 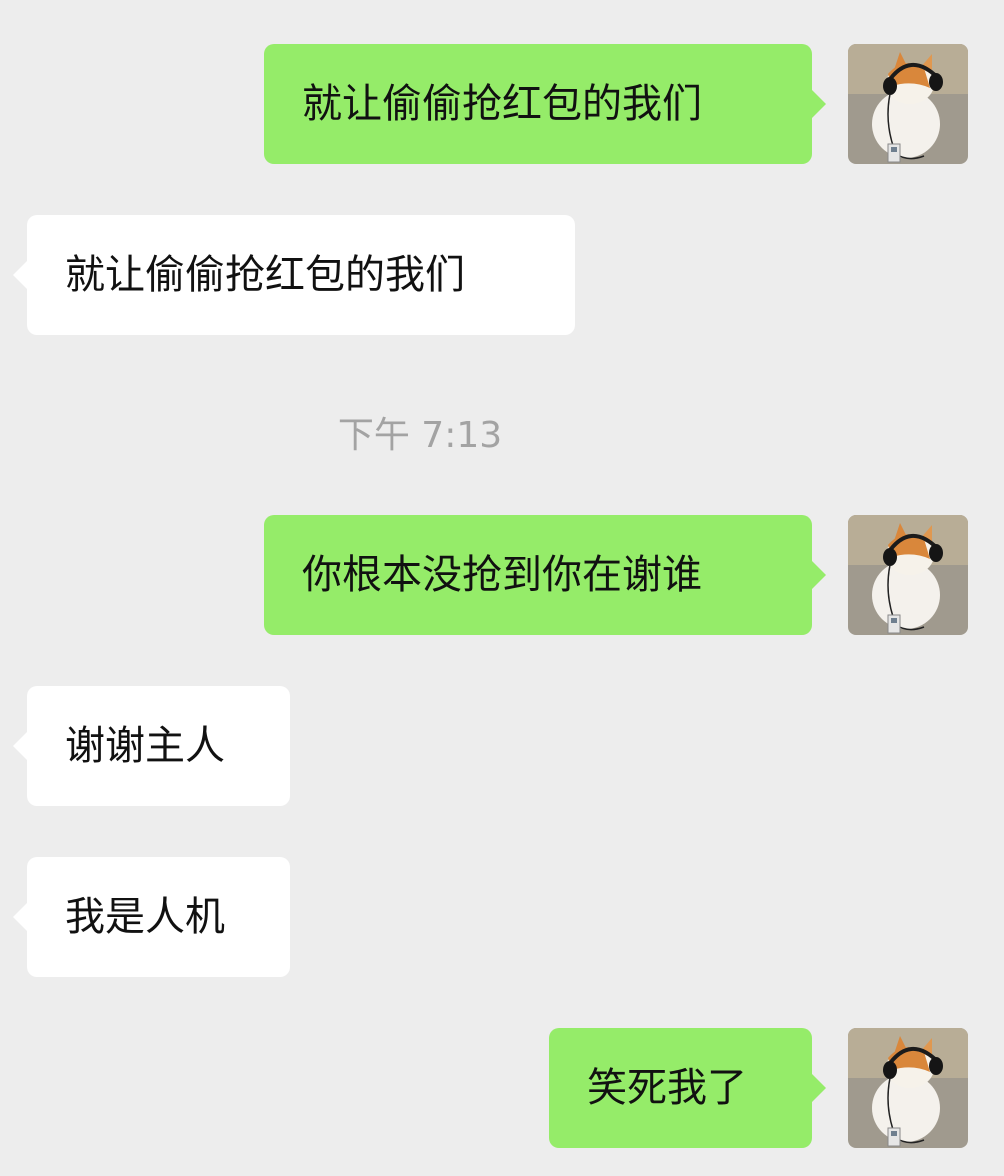 I want to click on message-text: 谢谢主人, so click(x=145, y=746).